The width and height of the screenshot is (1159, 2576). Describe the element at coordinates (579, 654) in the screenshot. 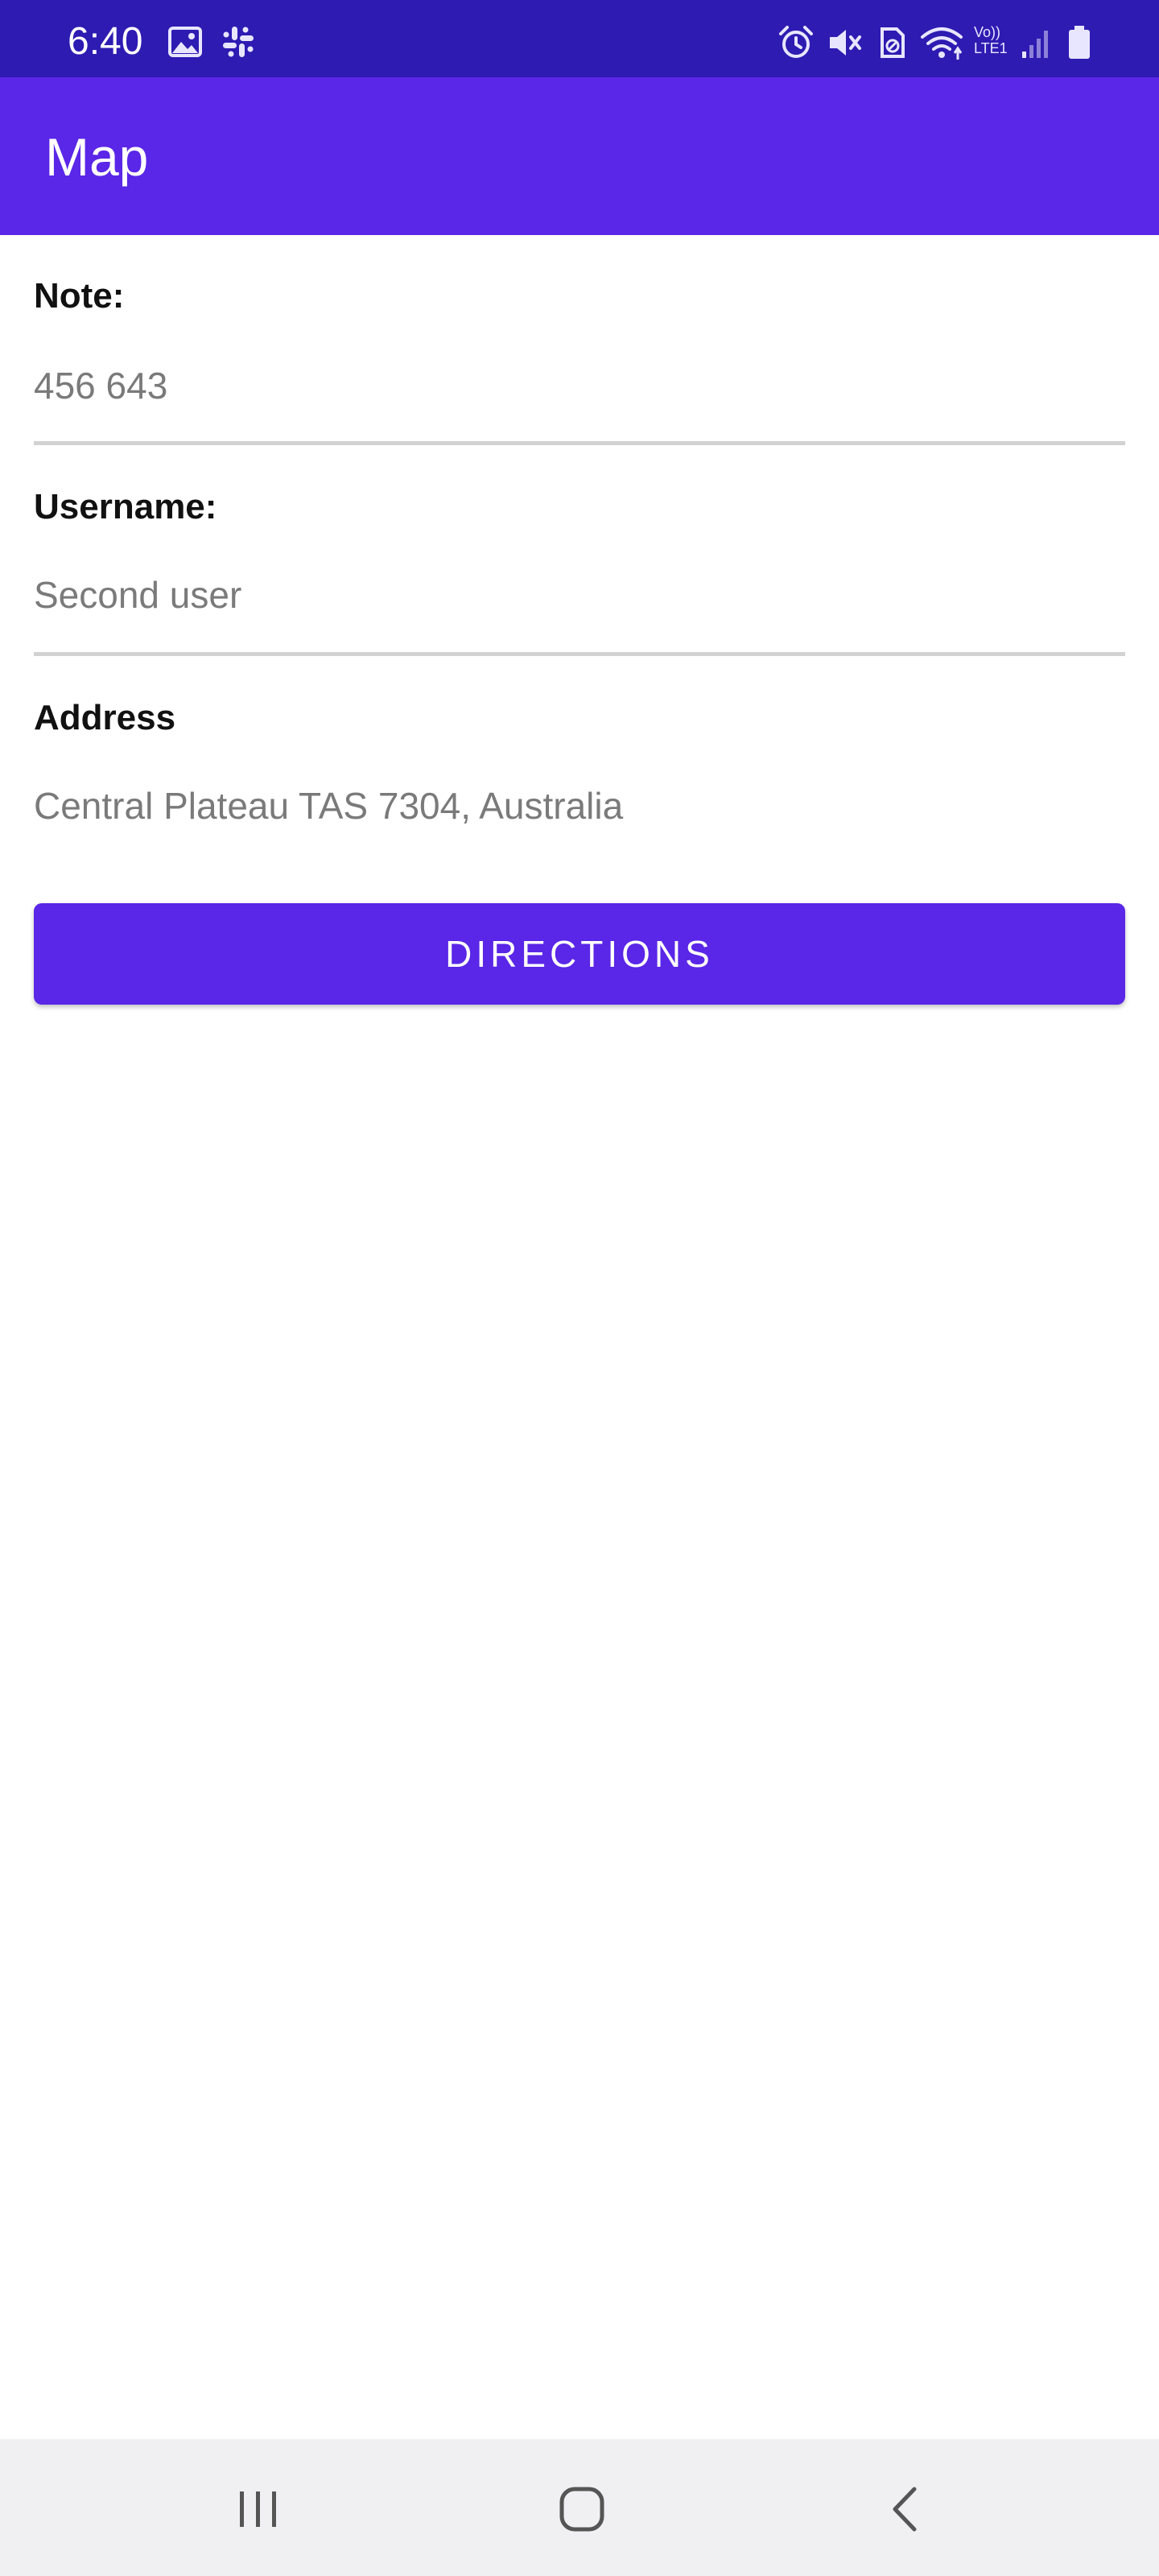

I see `username-divider` at that location.